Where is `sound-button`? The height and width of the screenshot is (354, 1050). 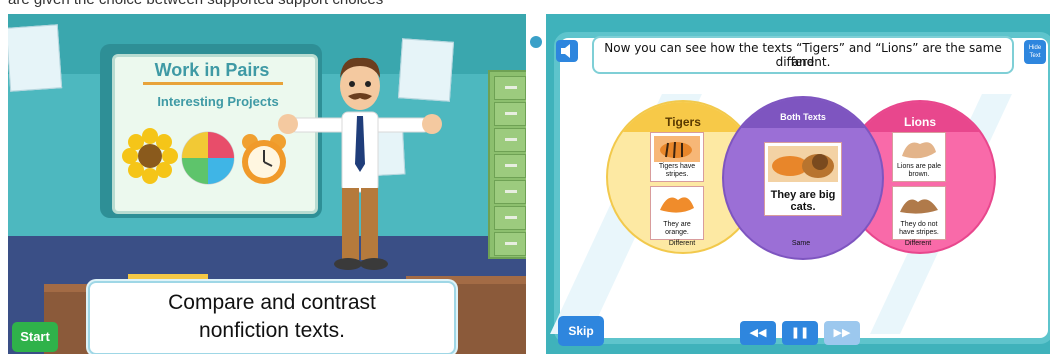 sound-button is located at coordinates (567, 51).